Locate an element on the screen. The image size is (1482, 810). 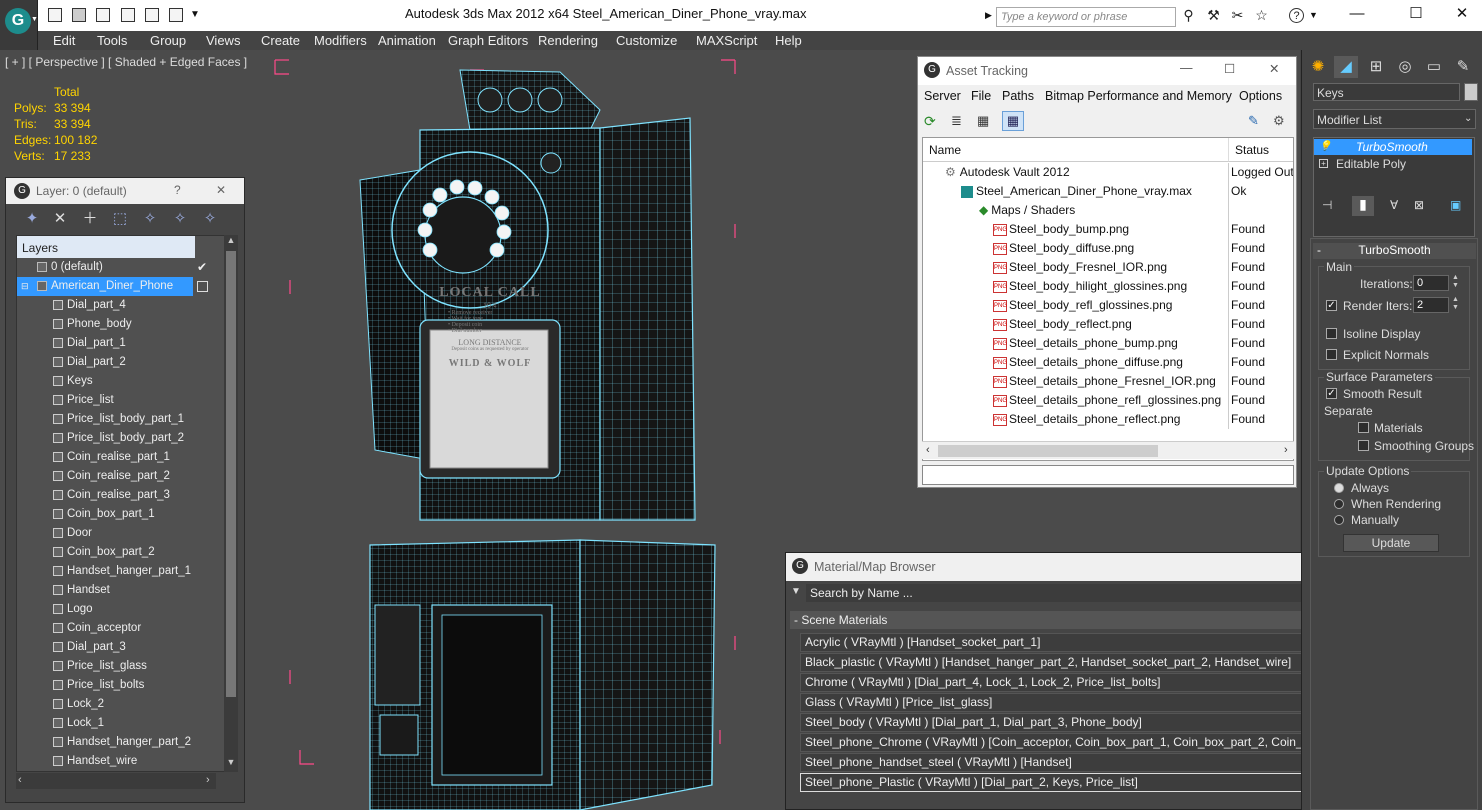
pin-stack-icon: ⊣ is located at coordinates (1327, 205).